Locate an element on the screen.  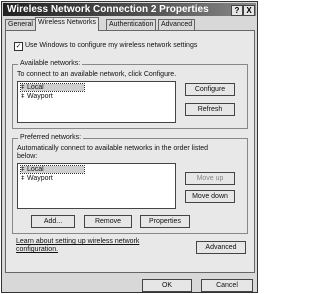
available-networks-list: ǂ Local ǂ Wayport is located at coordinates (96, 102).